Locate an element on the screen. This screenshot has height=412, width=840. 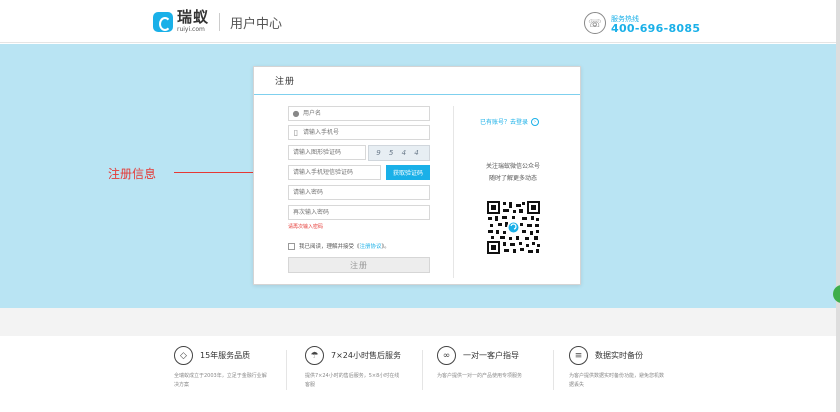
sms-code-input is located at coordinates (334, 172).